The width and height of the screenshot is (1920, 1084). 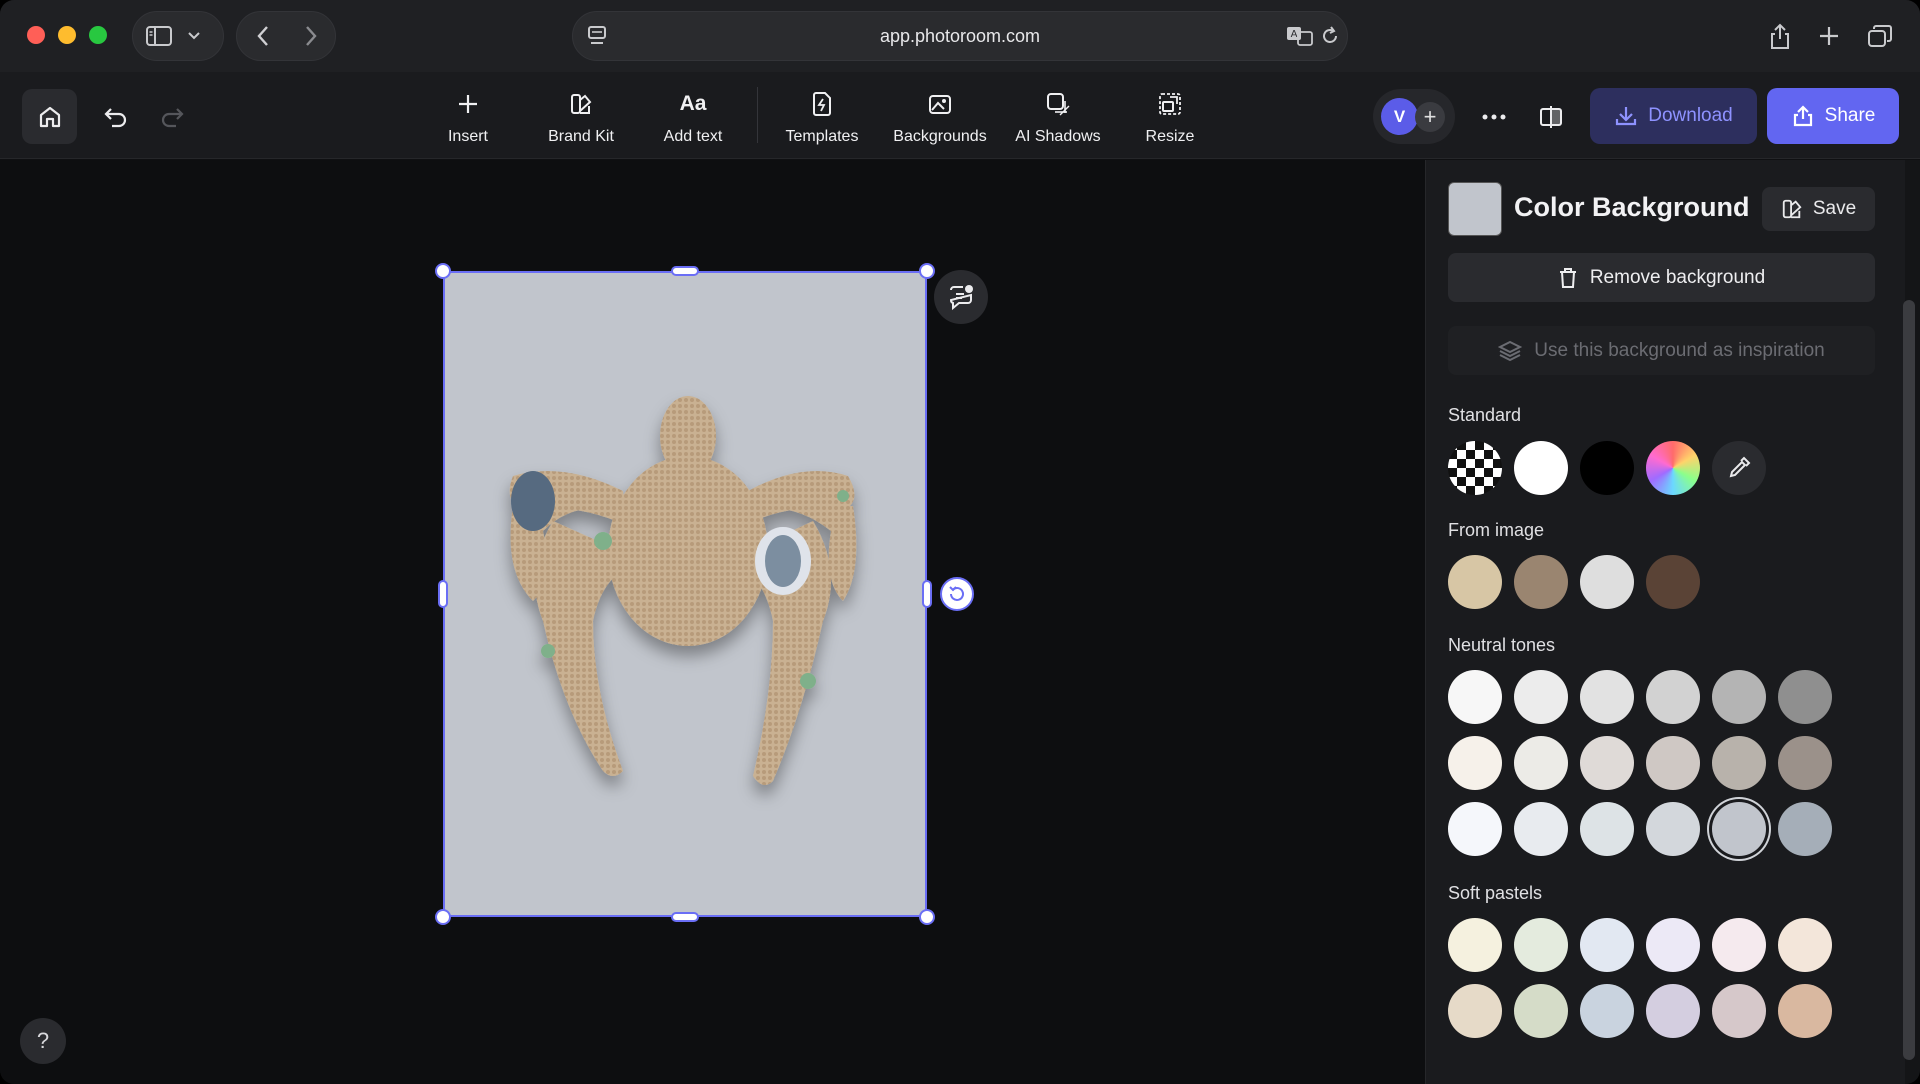 I want to click on new-tab-icon, so click(x=1829, y=36).